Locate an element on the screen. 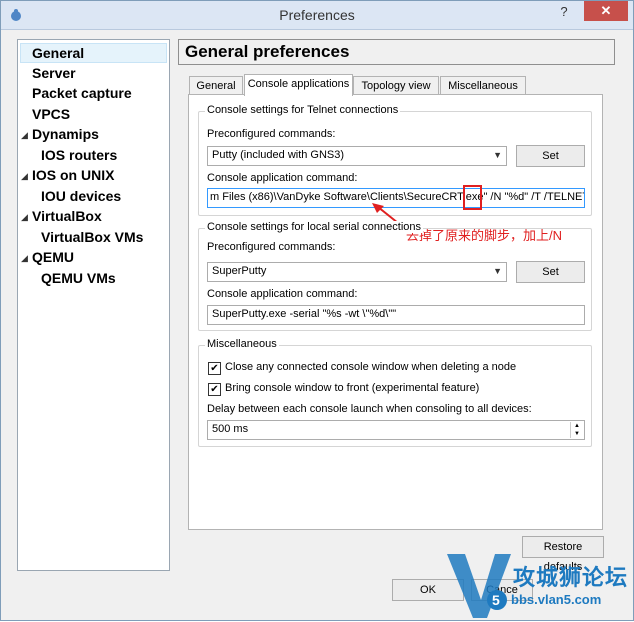  v5-logo-icon: 5 is located at coordinates (479, 586).